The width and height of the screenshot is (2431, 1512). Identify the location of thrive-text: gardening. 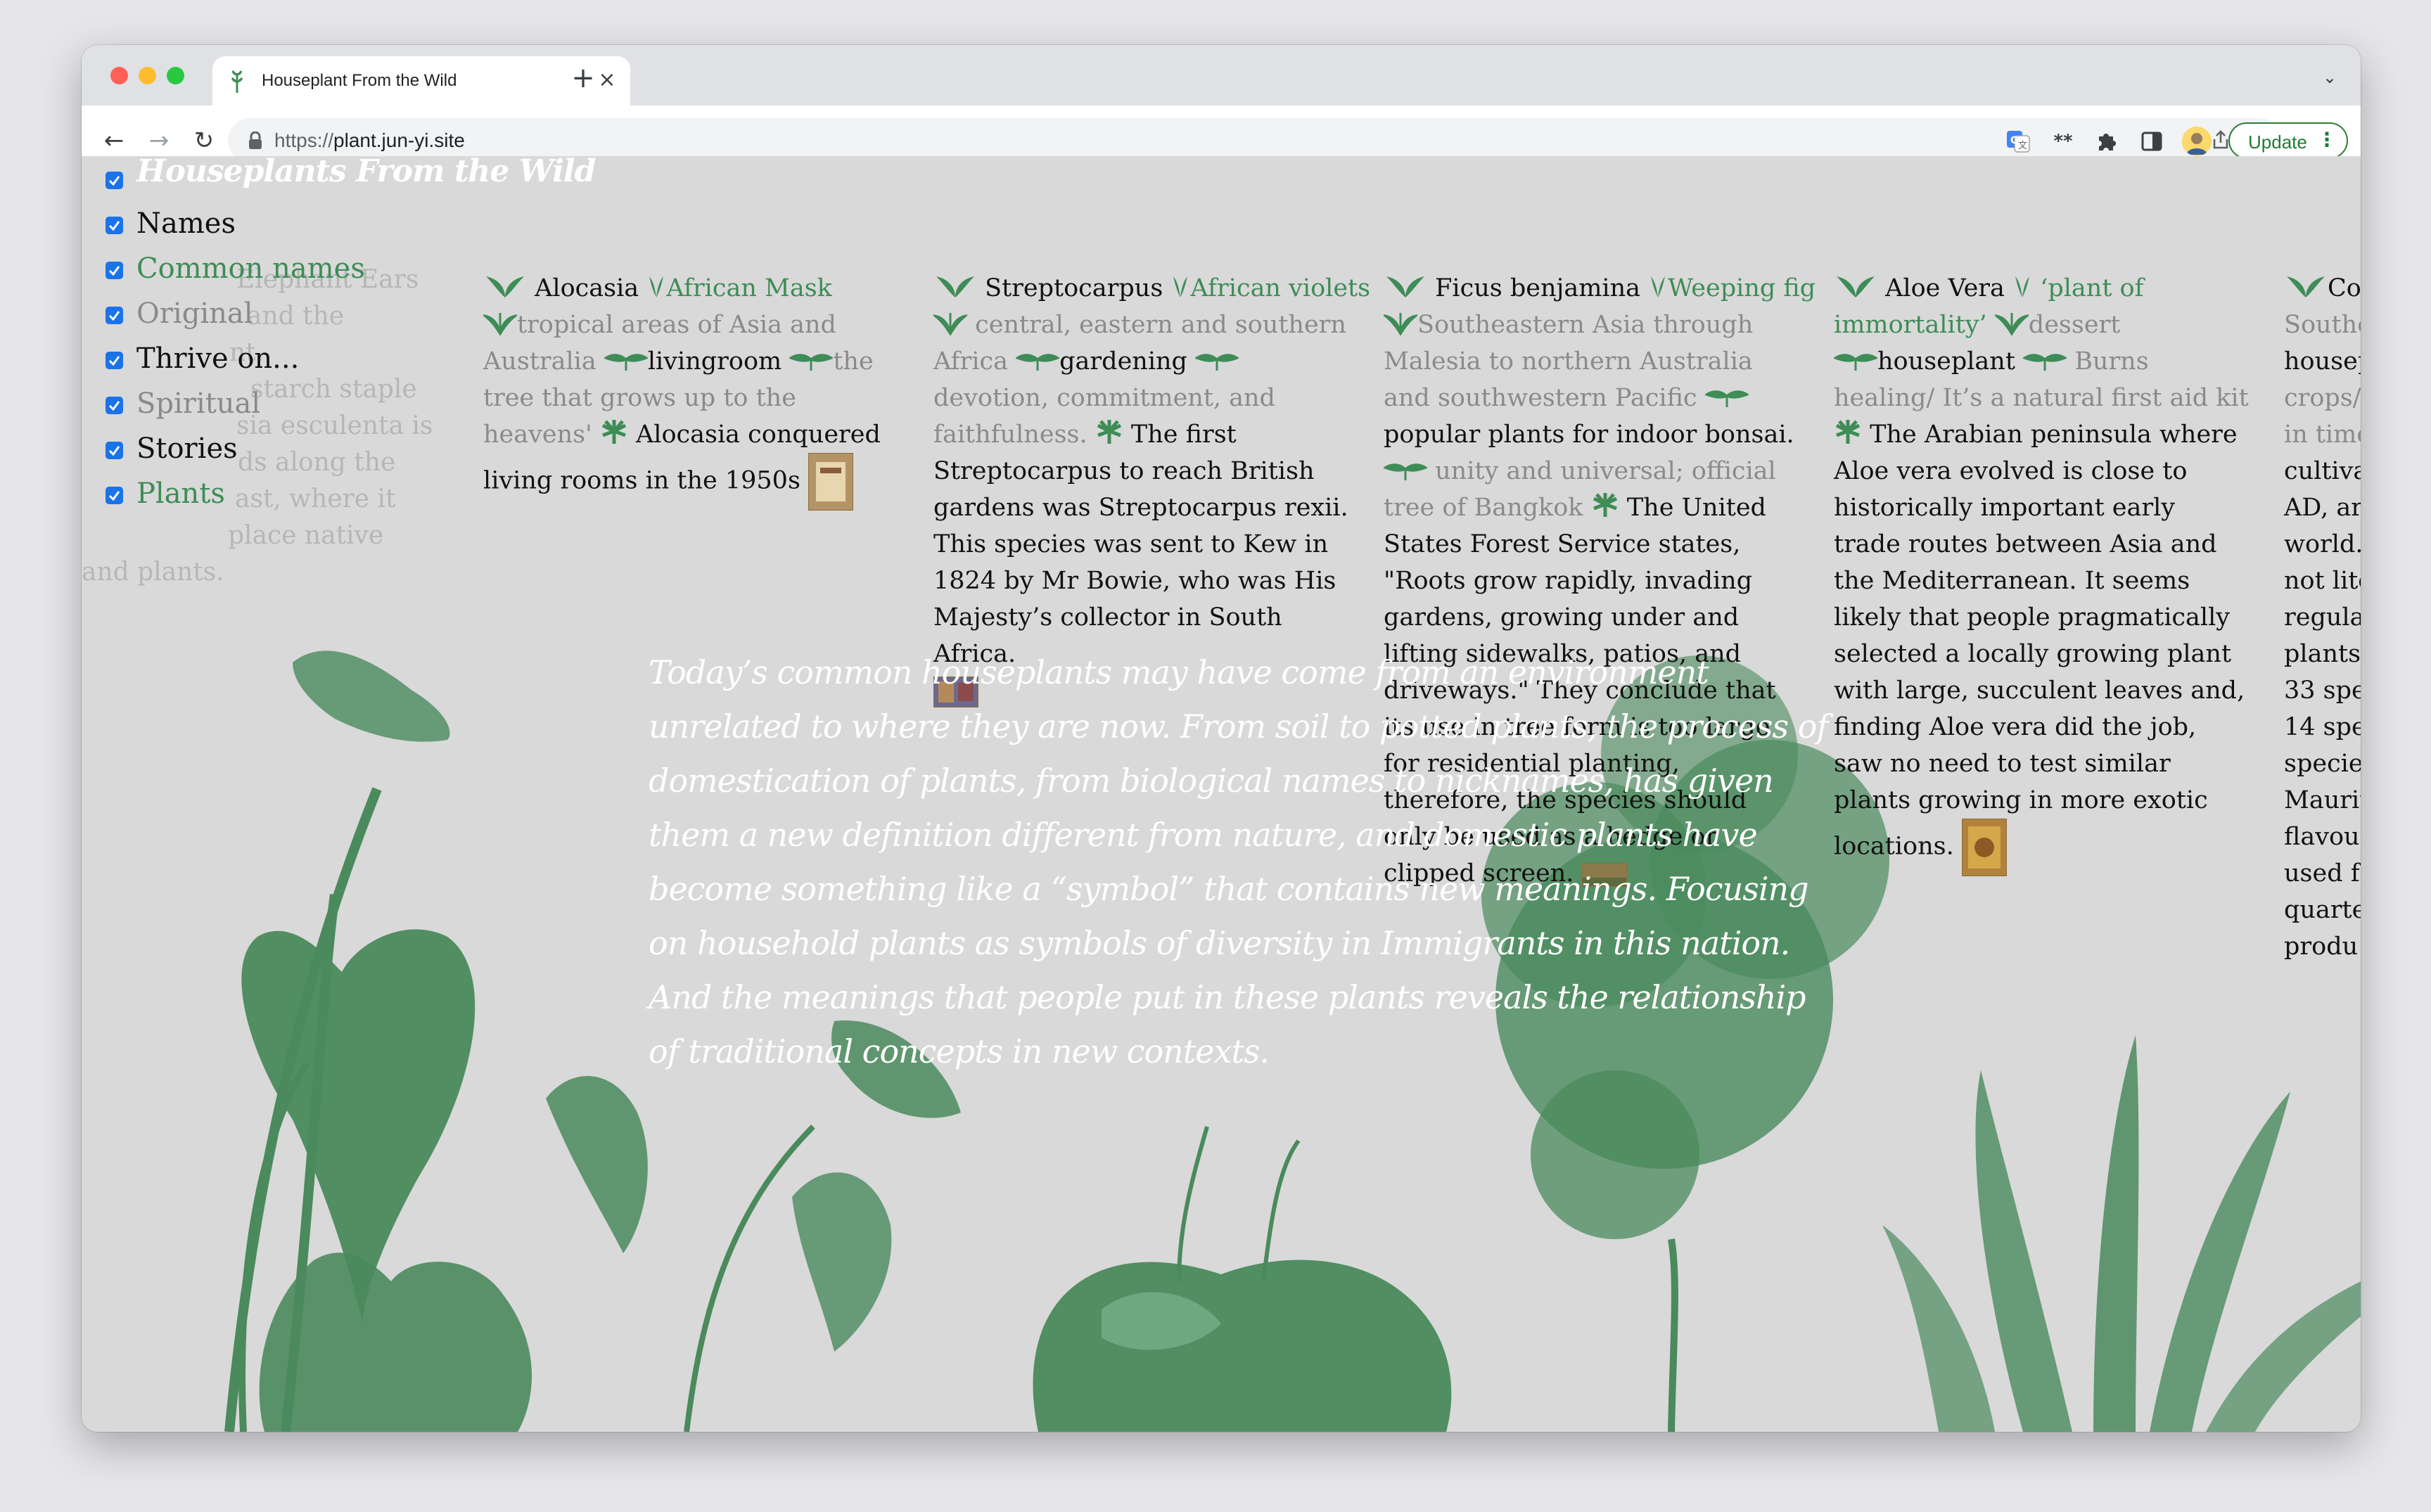
(1123, 361).